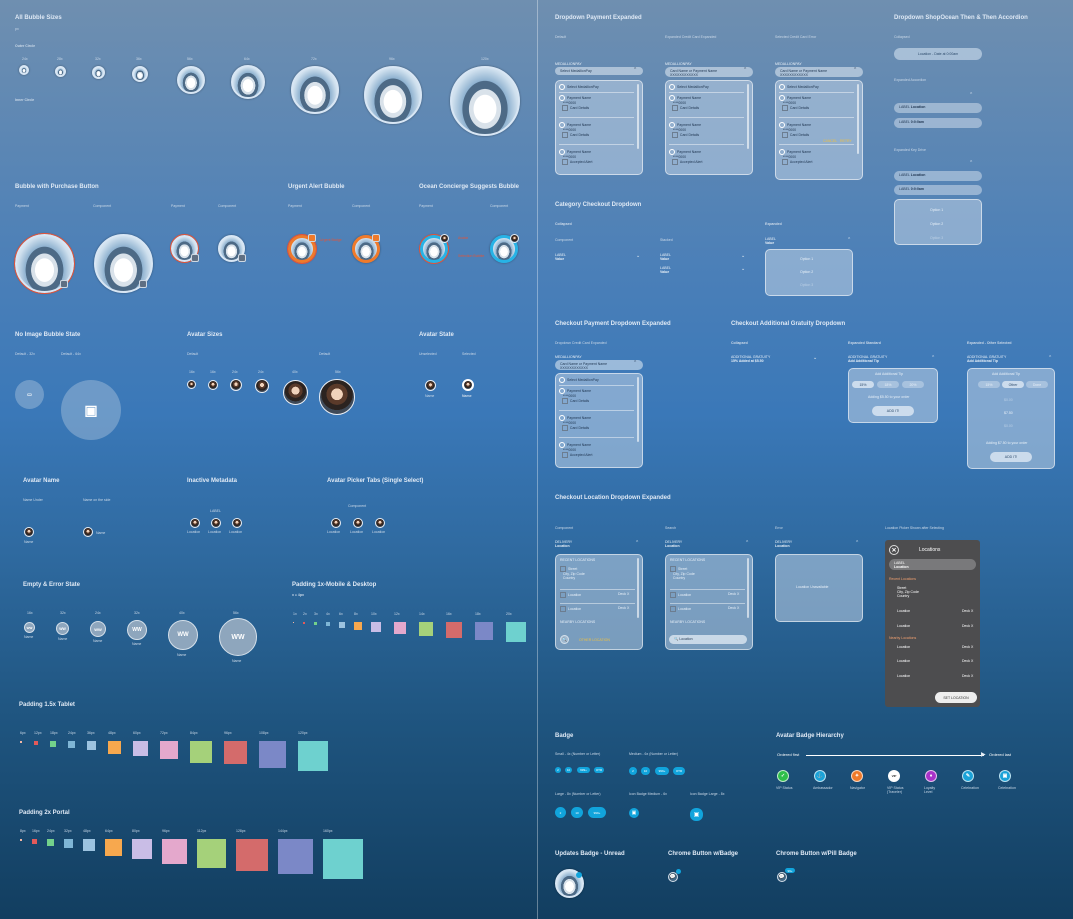 The width and height of the screenshot is (1073, 919). What do you see at coordinates (430, 385) in the screenshot?
I see `avatar-unselected` at bounding box center [430, 385].